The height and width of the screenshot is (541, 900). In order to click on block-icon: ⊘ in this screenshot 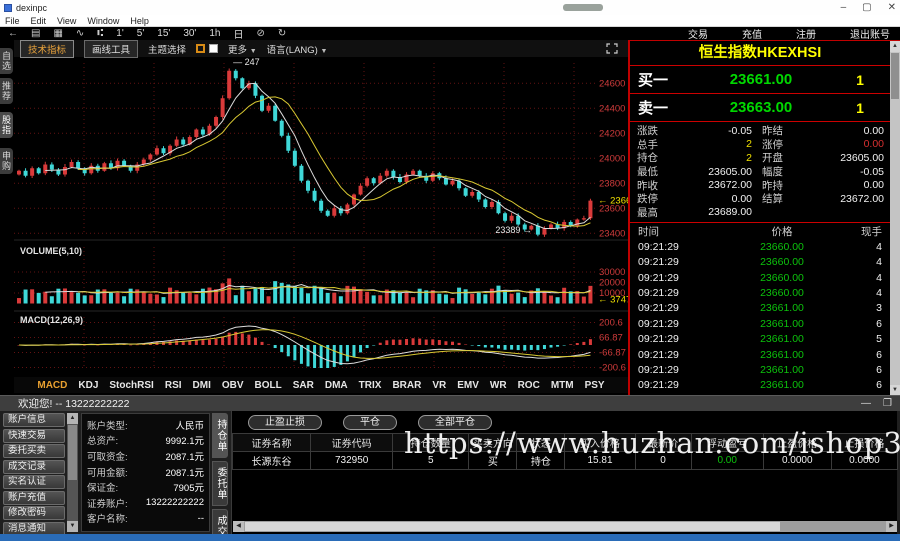, I will do `click(260, 33)`.